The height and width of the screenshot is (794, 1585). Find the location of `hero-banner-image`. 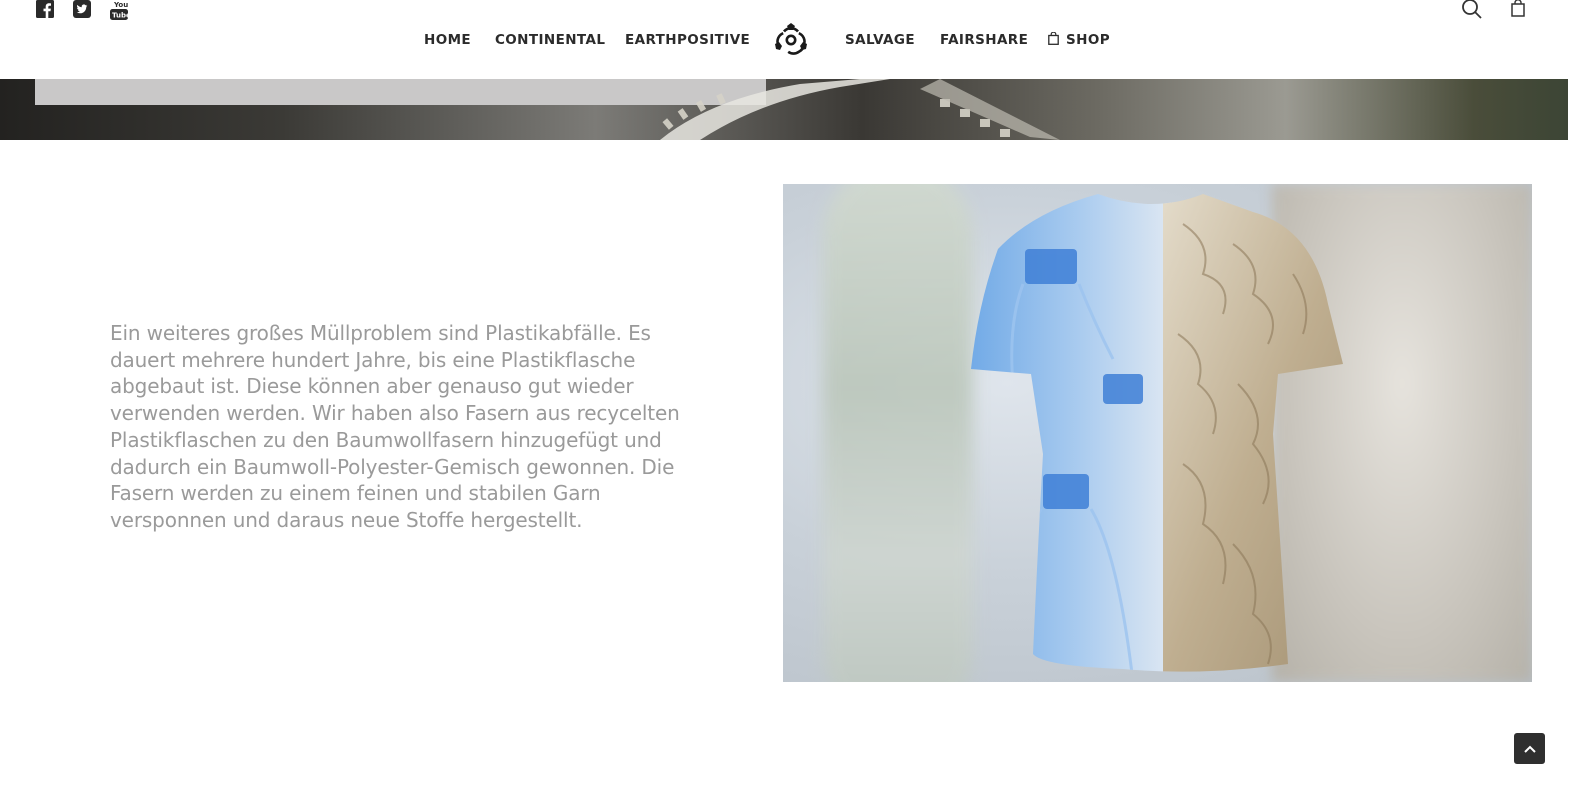

hero-banner-image is located at coordinates (784, 109).